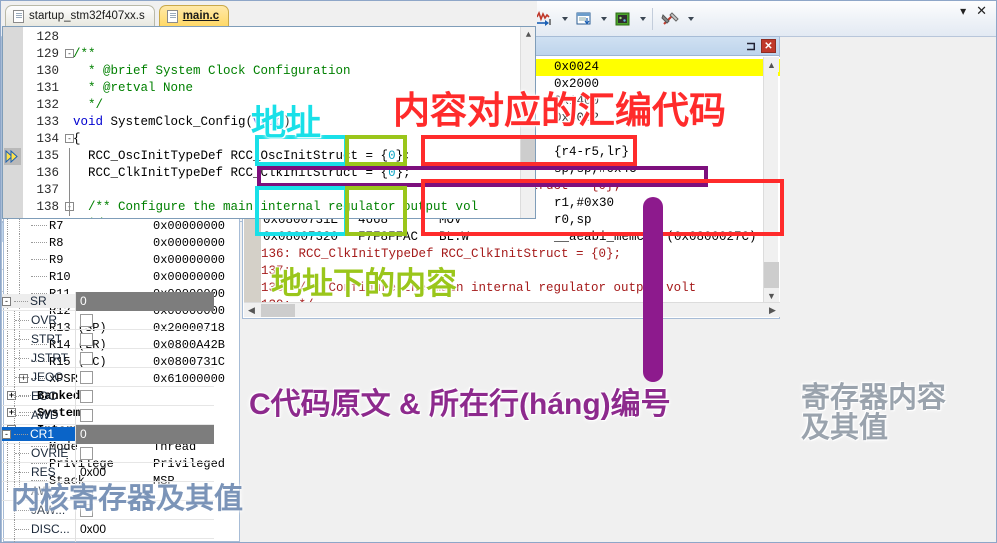 This screenshot has height=543, width=997. Describe the element at coordinates (963, 11) in the screenshot. I see `chevron-down-icon: ▾` at that location.